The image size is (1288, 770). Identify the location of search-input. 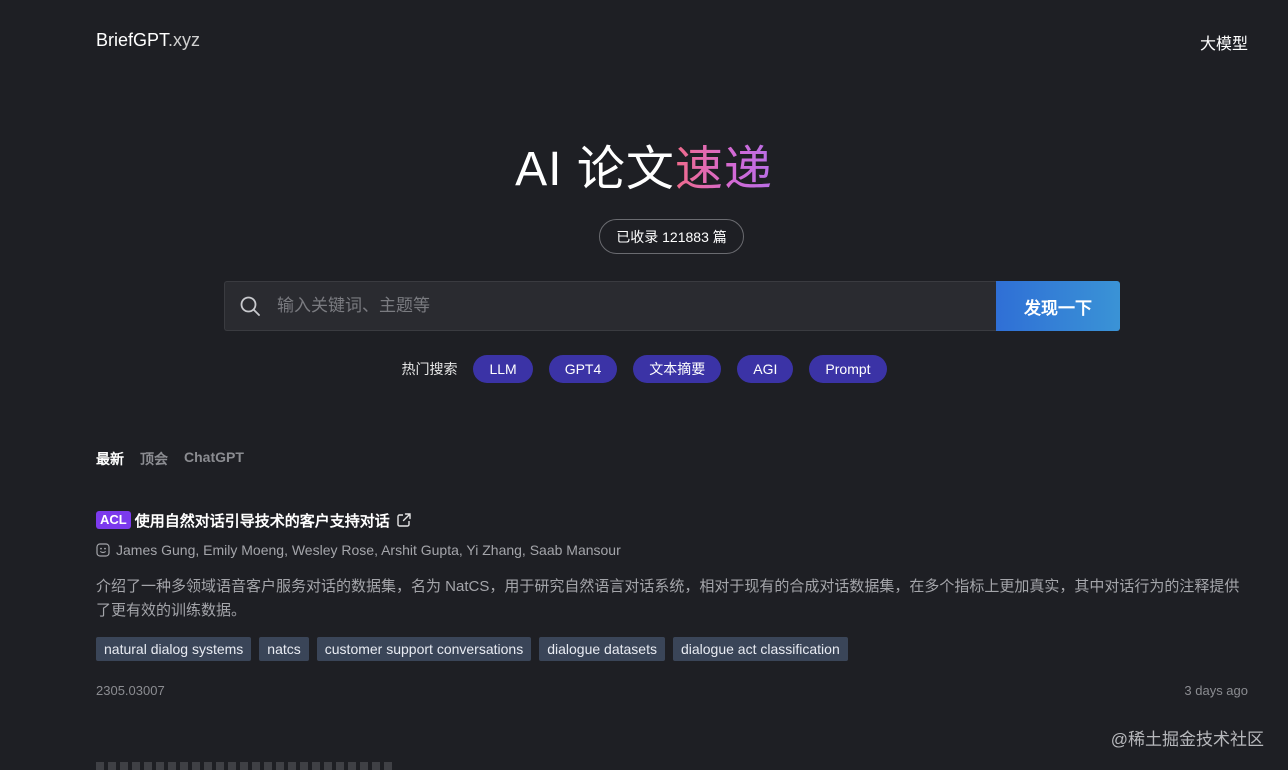
(636, 306).